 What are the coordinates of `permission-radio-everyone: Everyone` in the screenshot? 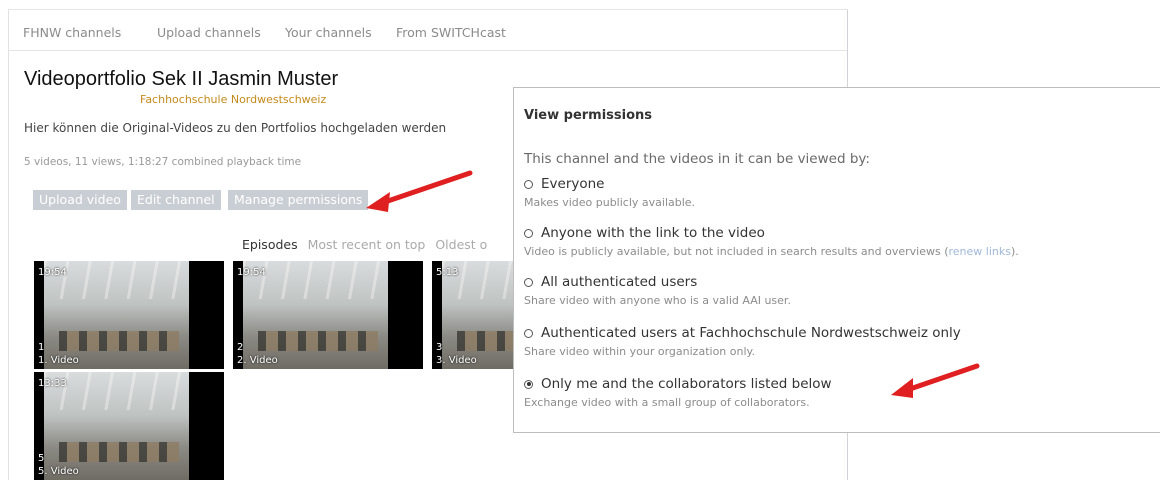 It's located at (609, 184).